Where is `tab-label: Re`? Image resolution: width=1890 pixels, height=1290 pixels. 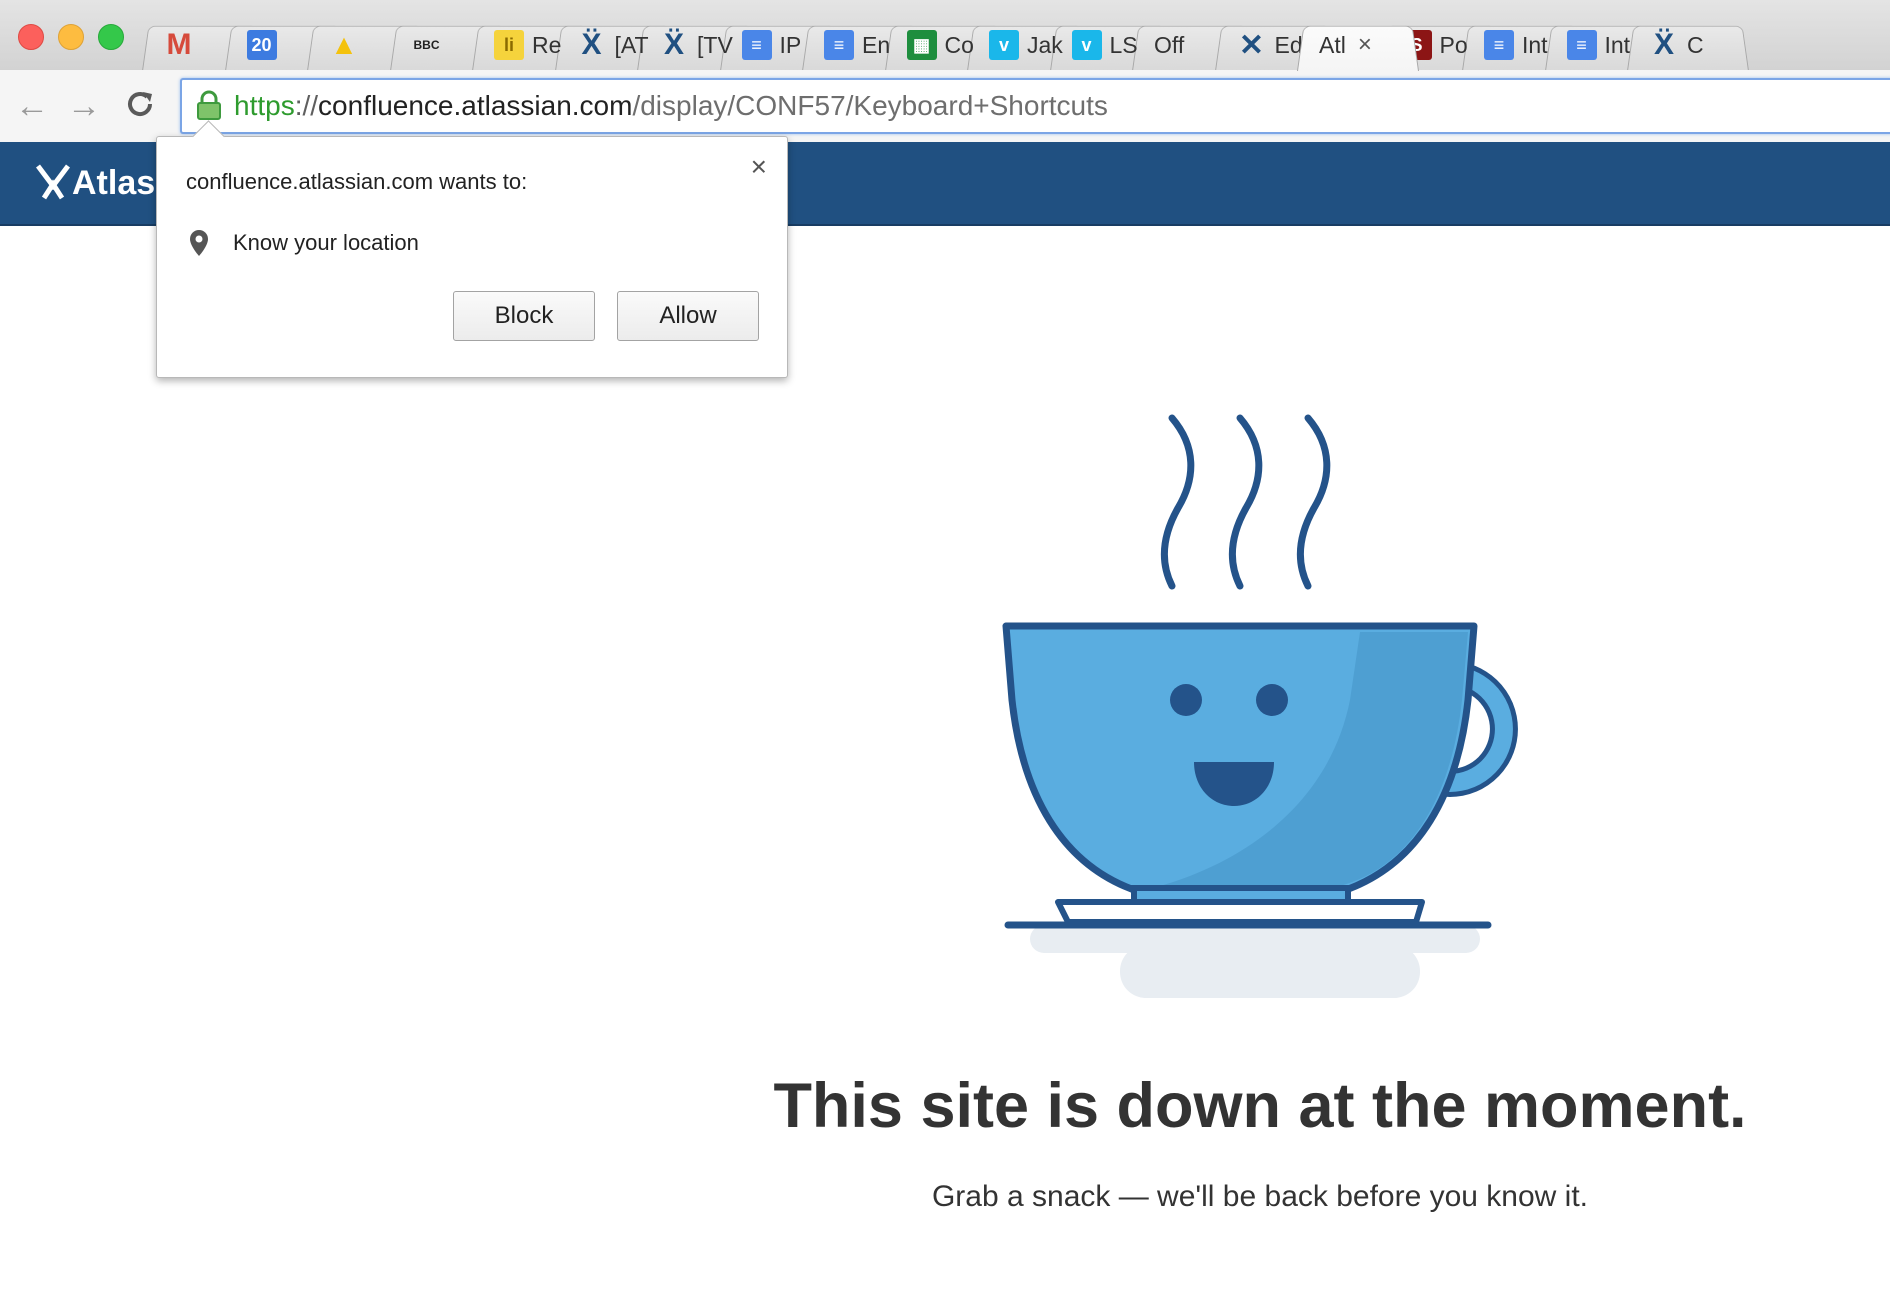 tab-label: Re is located at coordinates (547, 44).